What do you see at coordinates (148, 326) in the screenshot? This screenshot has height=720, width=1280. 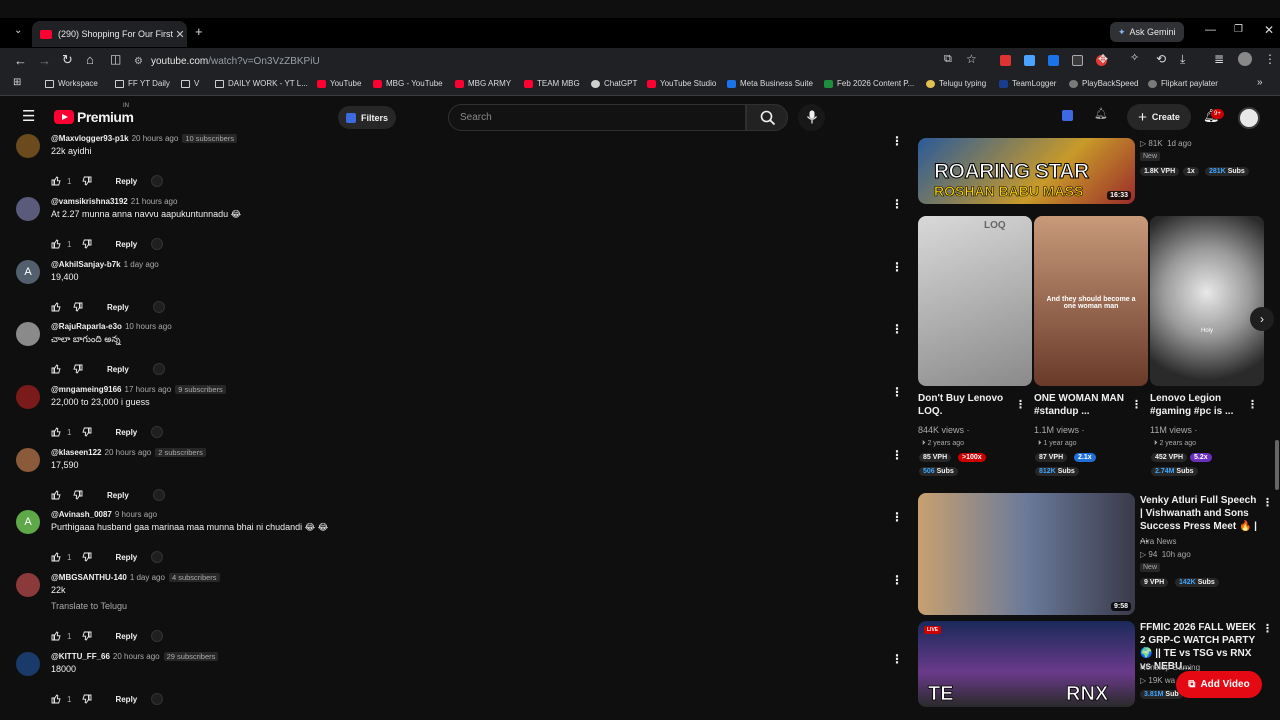 I see `comment-timestamp: 10 hours ago` at bounding box center [148, 326].